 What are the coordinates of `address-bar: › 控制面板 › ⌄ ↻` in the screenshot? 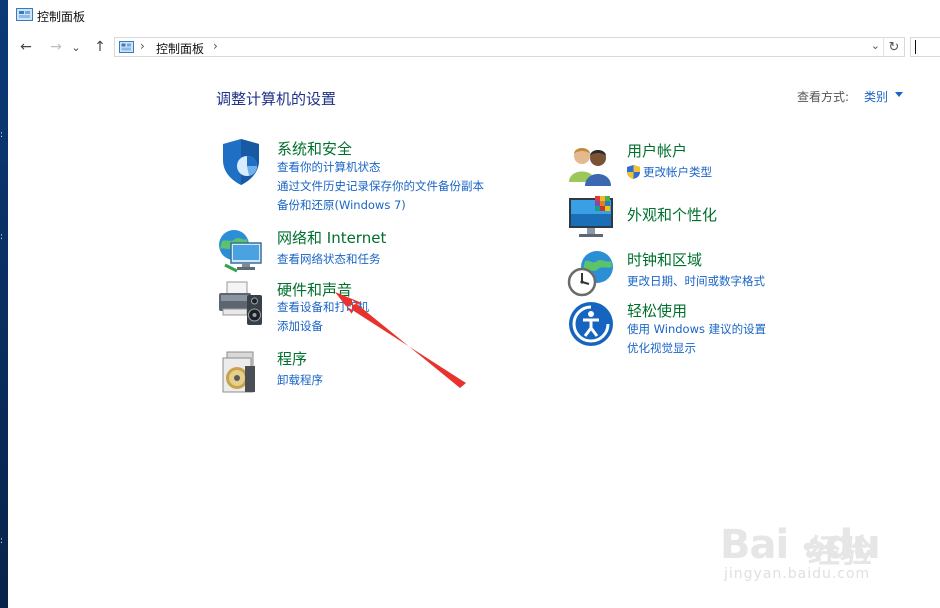 It's located at (509, 47).